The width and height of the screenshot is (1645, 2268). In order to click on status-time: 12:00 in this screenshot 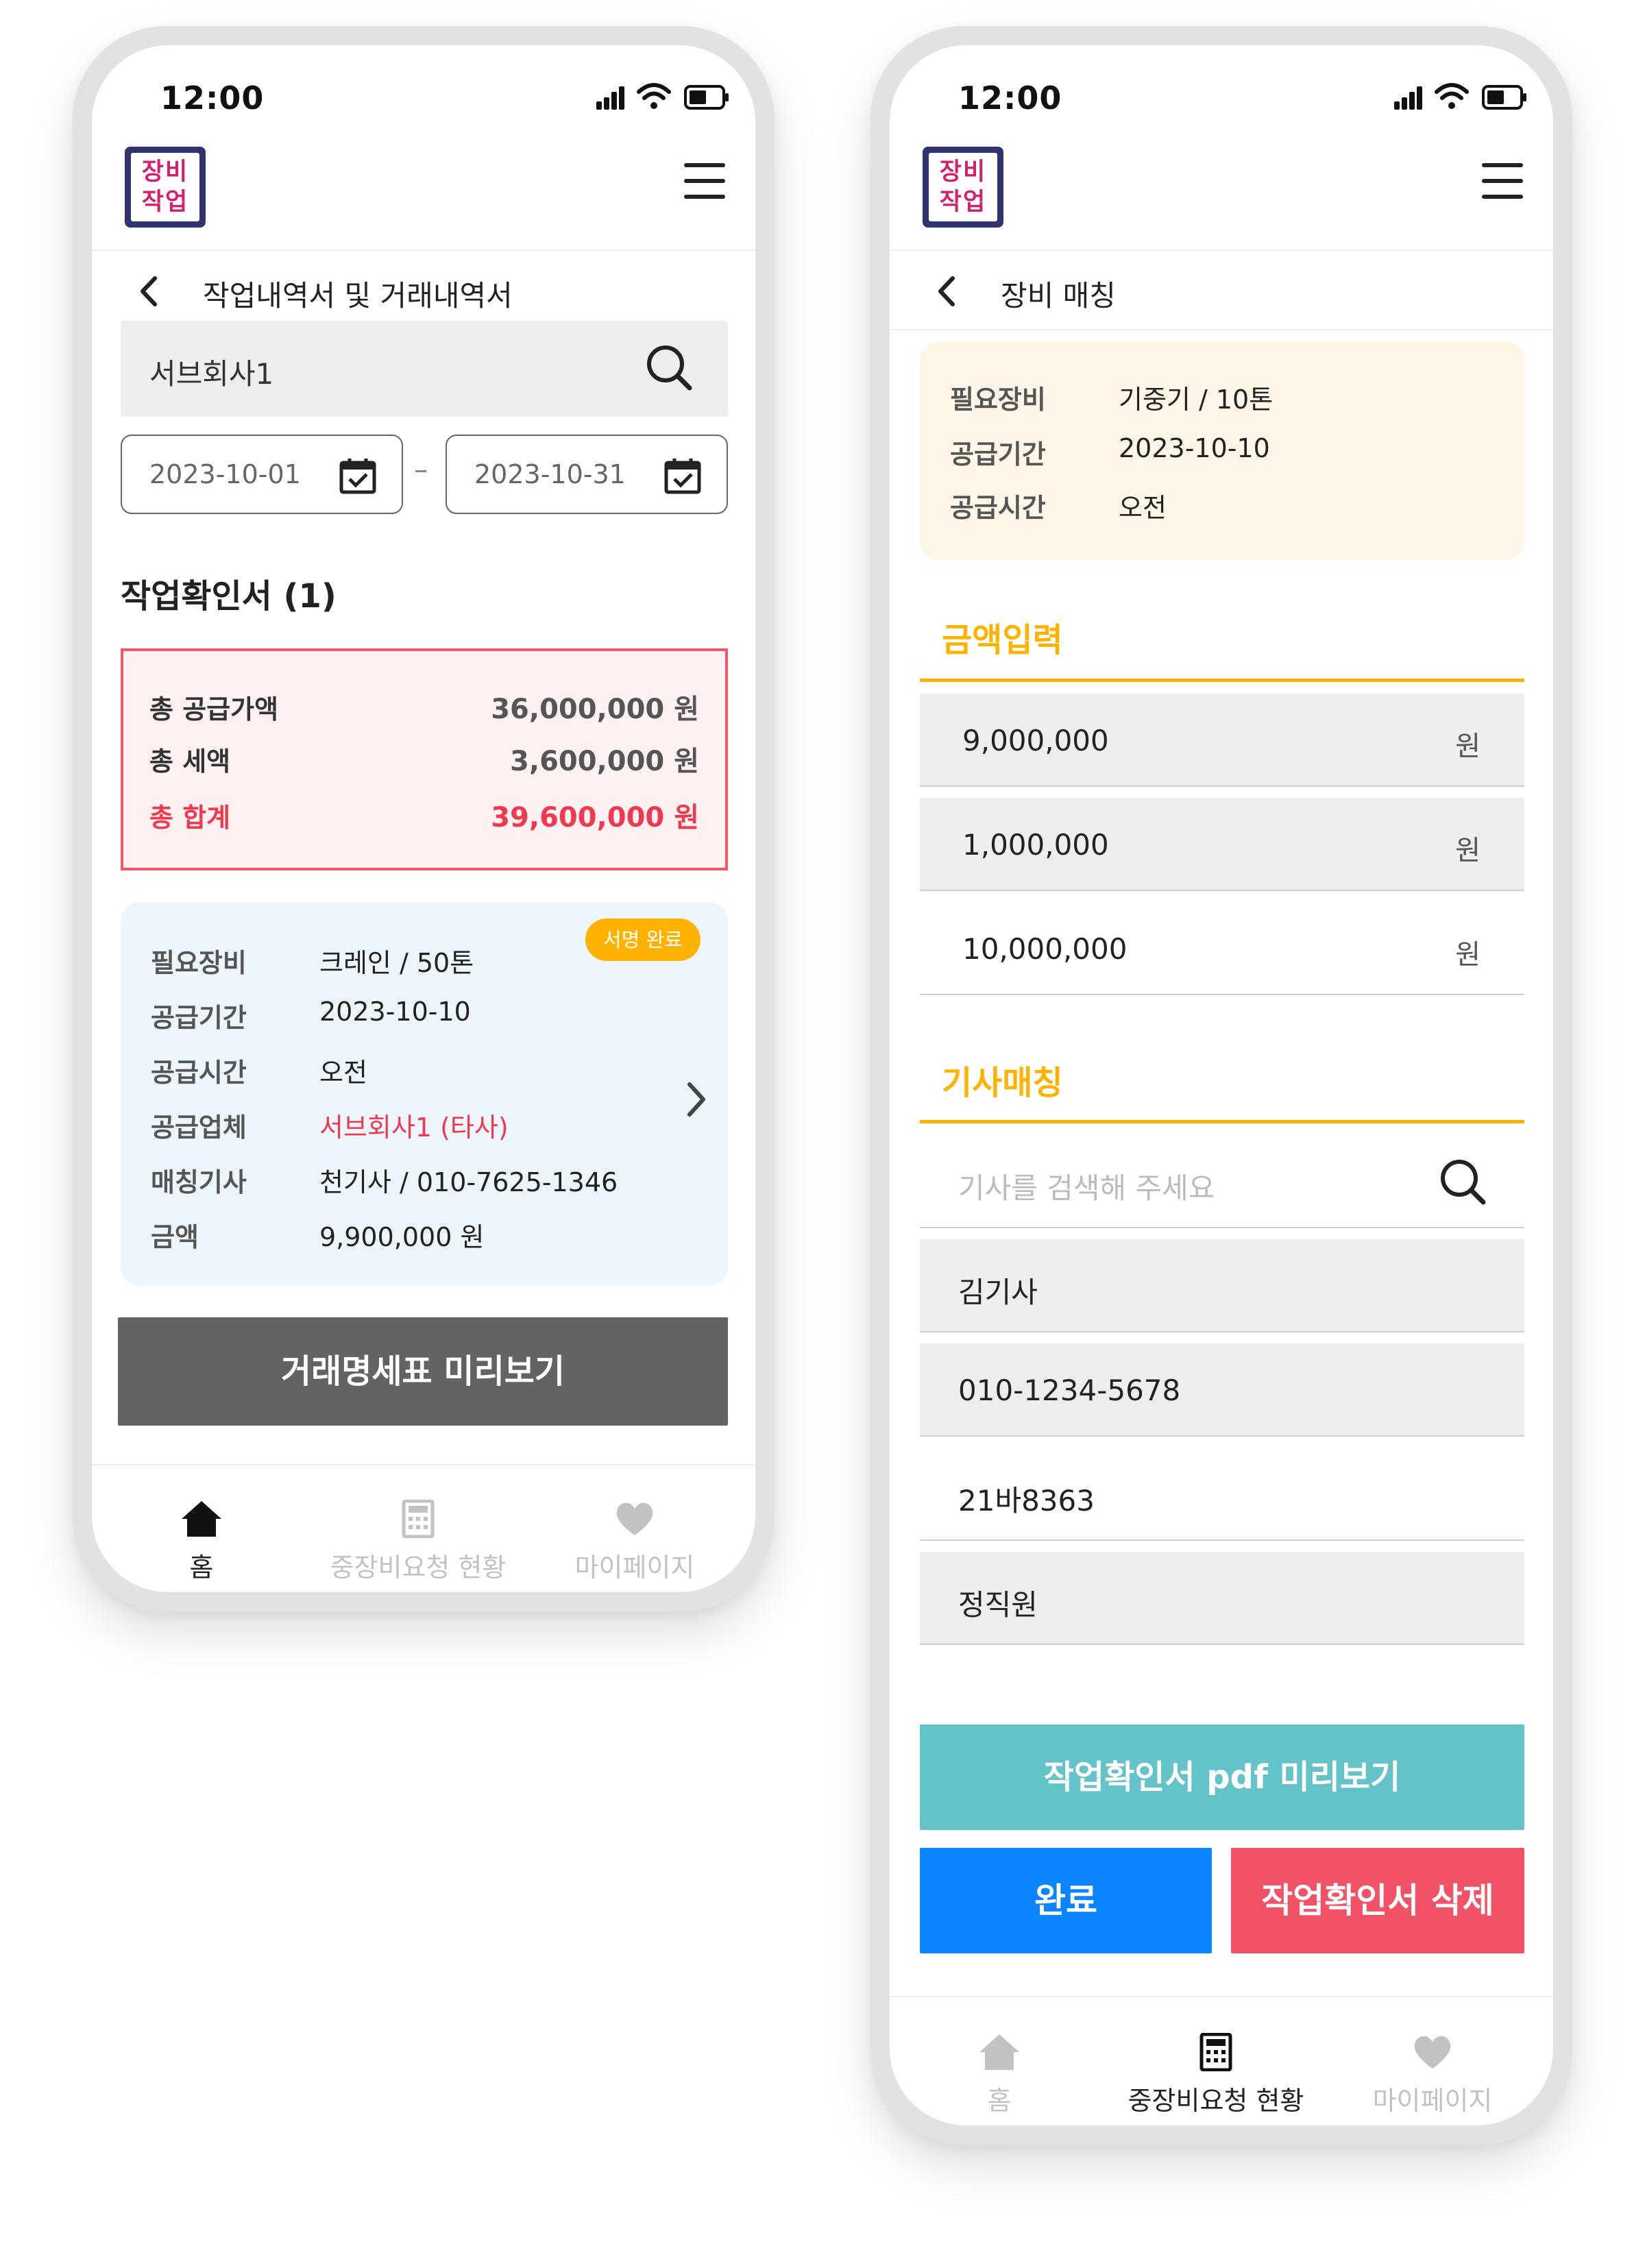, I will do `click(1010, 98)`.